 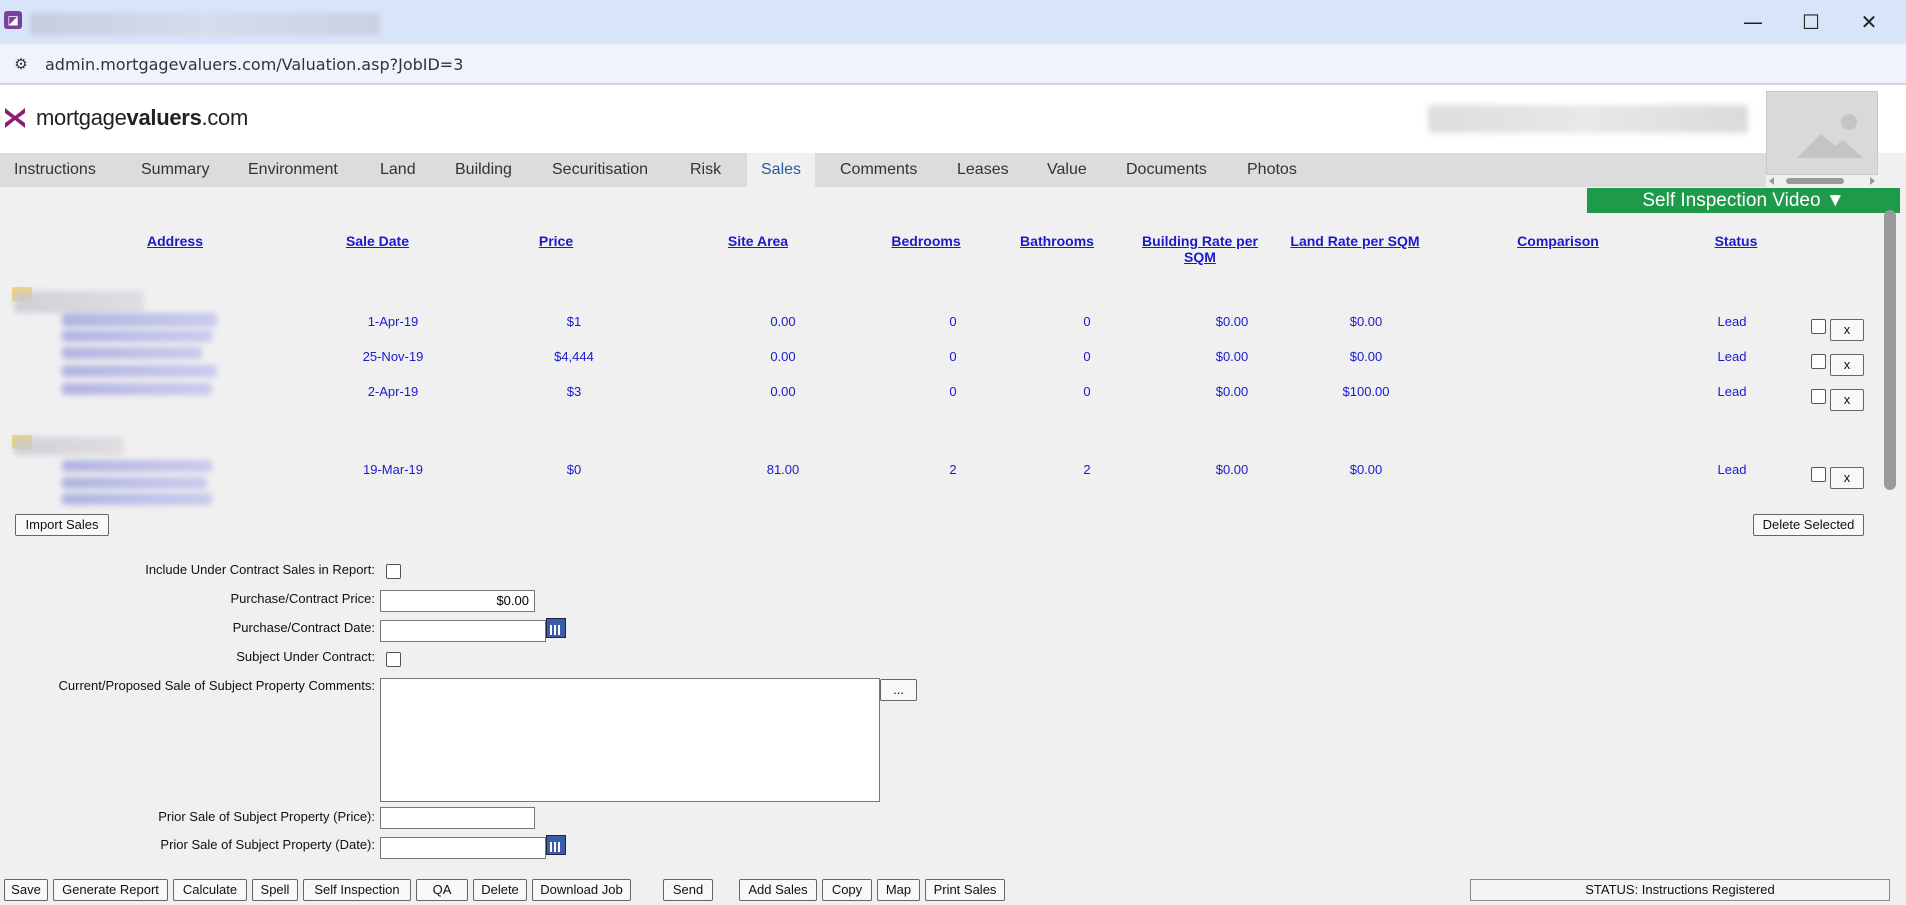 What do you see at coordinates (1366, 391) in the screenshot?
I see `land-rate: $100.00` at bounding box center [1366, 391].